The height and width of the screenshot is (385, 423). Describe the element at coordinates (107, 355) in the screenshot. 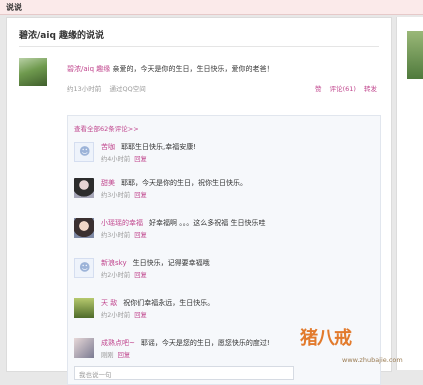

I see `comment-time: 刚刚` at that location.